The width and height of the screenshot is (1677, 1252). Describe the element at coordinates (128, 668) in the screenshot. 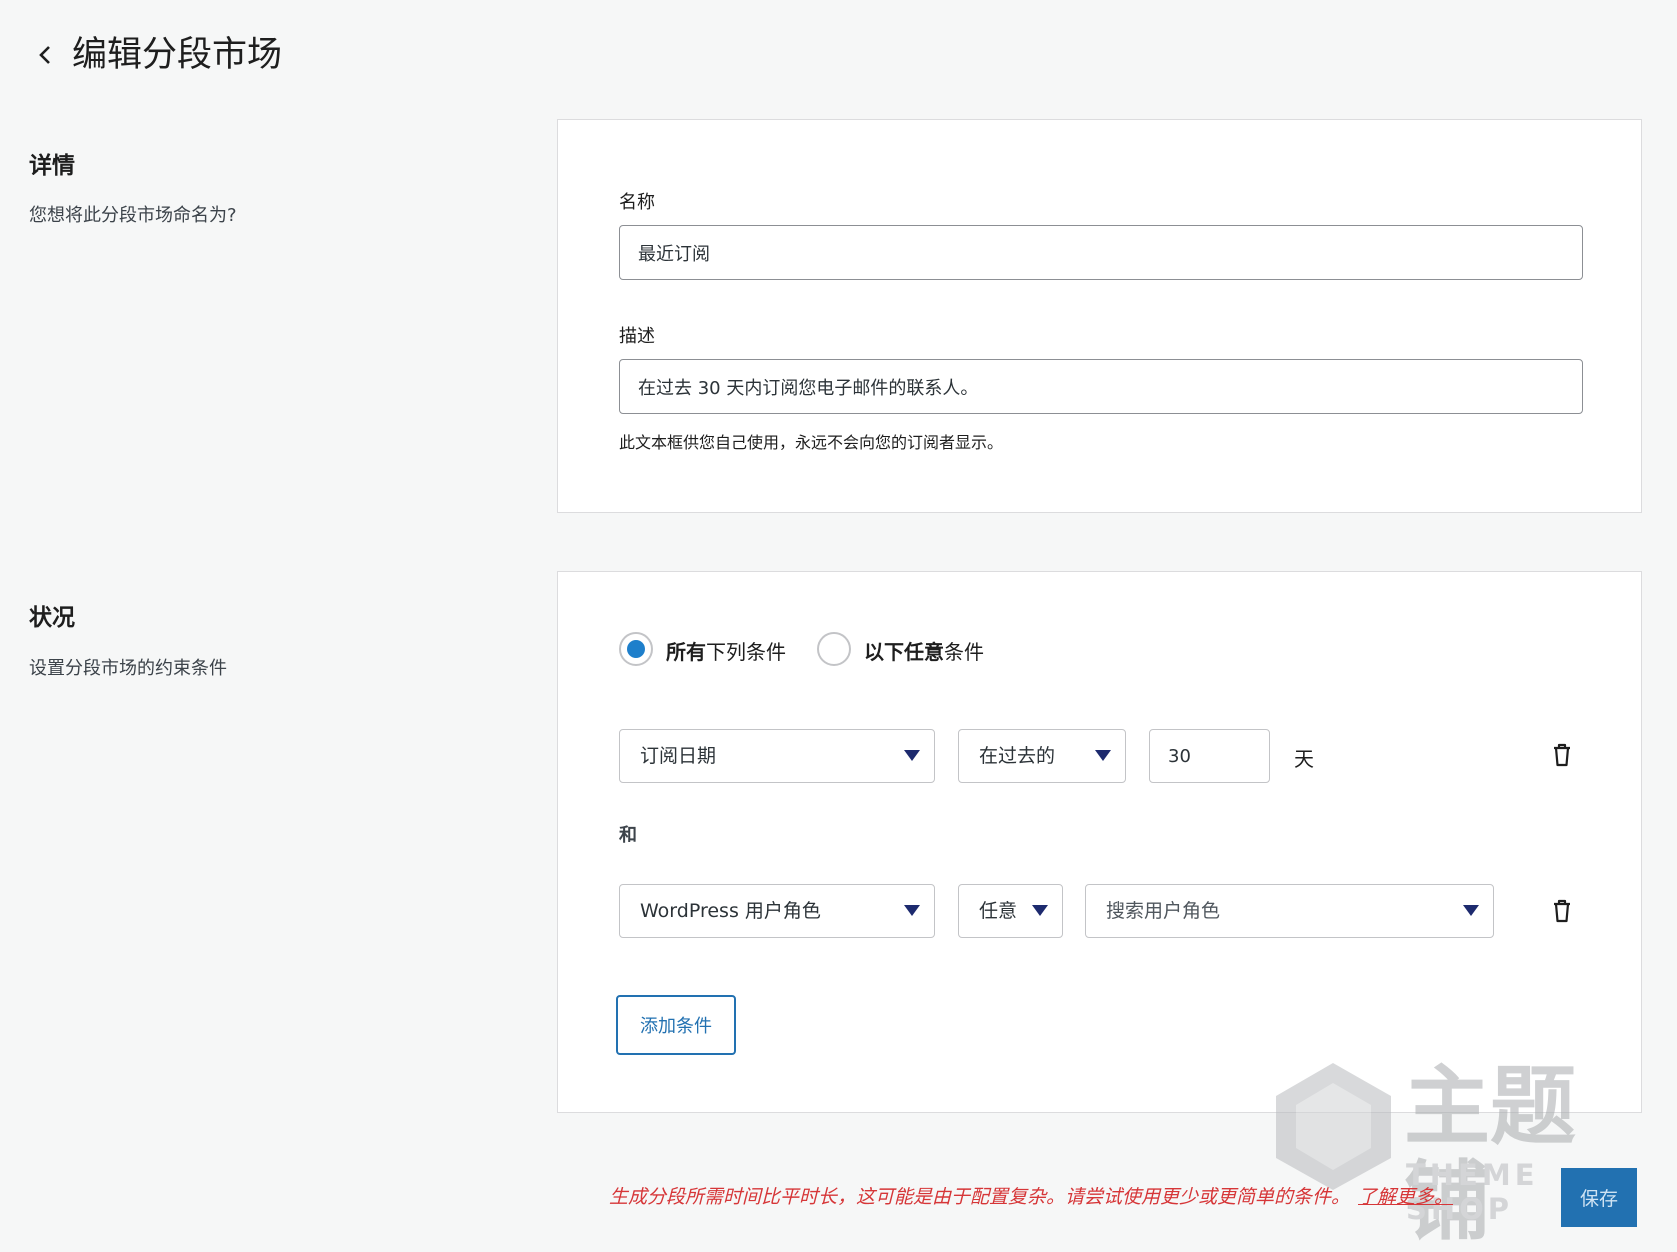

I see `conditions-section-description: 设置分段市场的约束条件` at that location.